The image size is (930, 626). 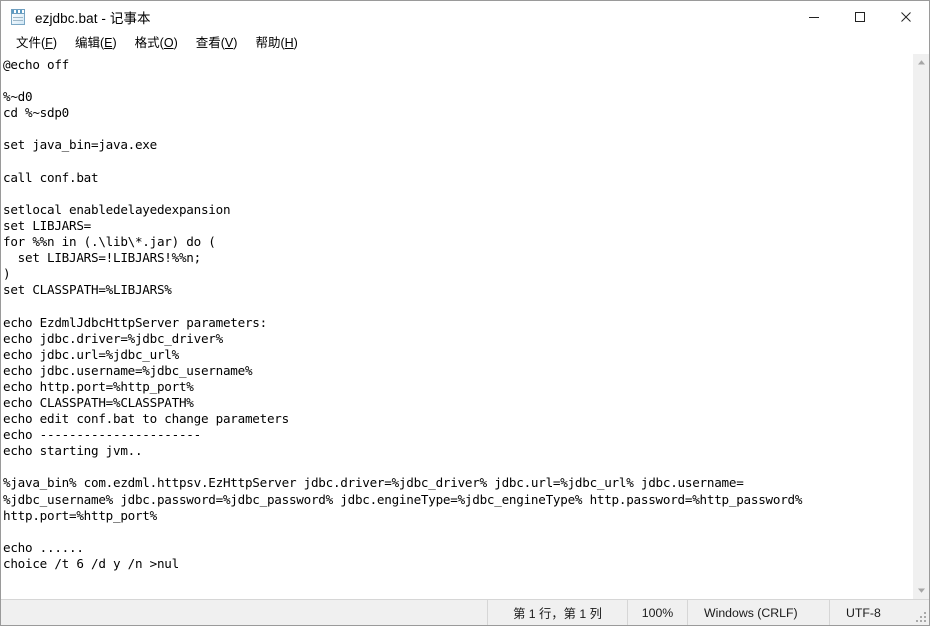 I want to click on menu-item-edit: 编辑(E), so click(x=96, y=43).